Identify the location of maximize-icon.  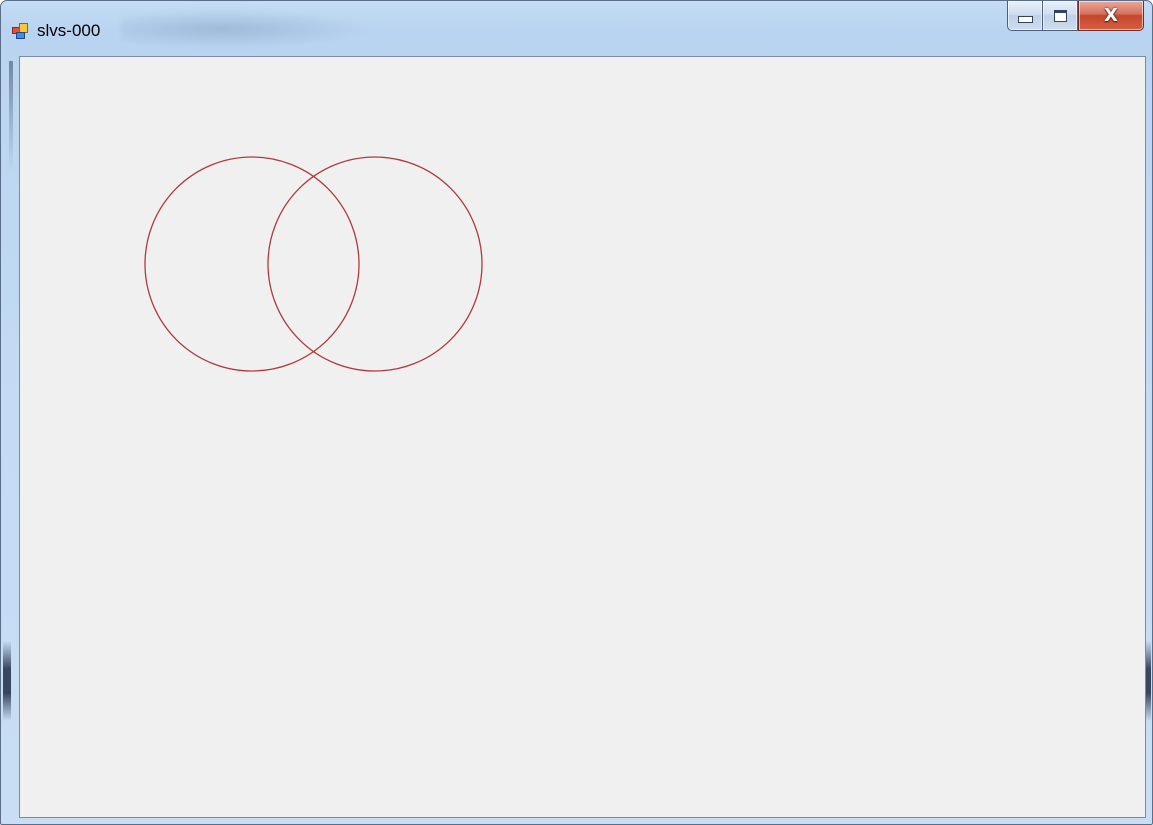
(1060, 15).